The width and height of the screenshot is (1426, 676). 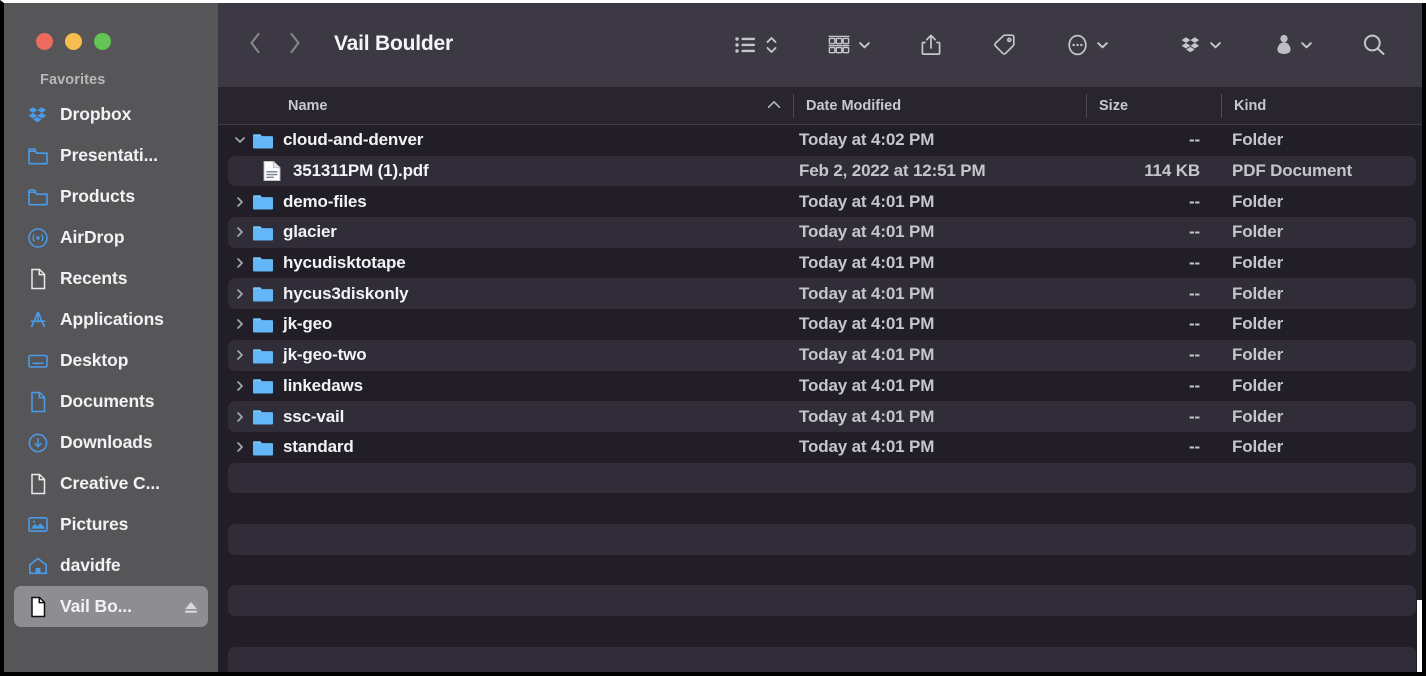 I want to click on table-row: demo-files Today at 4:01 PM -- Folder, so click(x=822, y=201).